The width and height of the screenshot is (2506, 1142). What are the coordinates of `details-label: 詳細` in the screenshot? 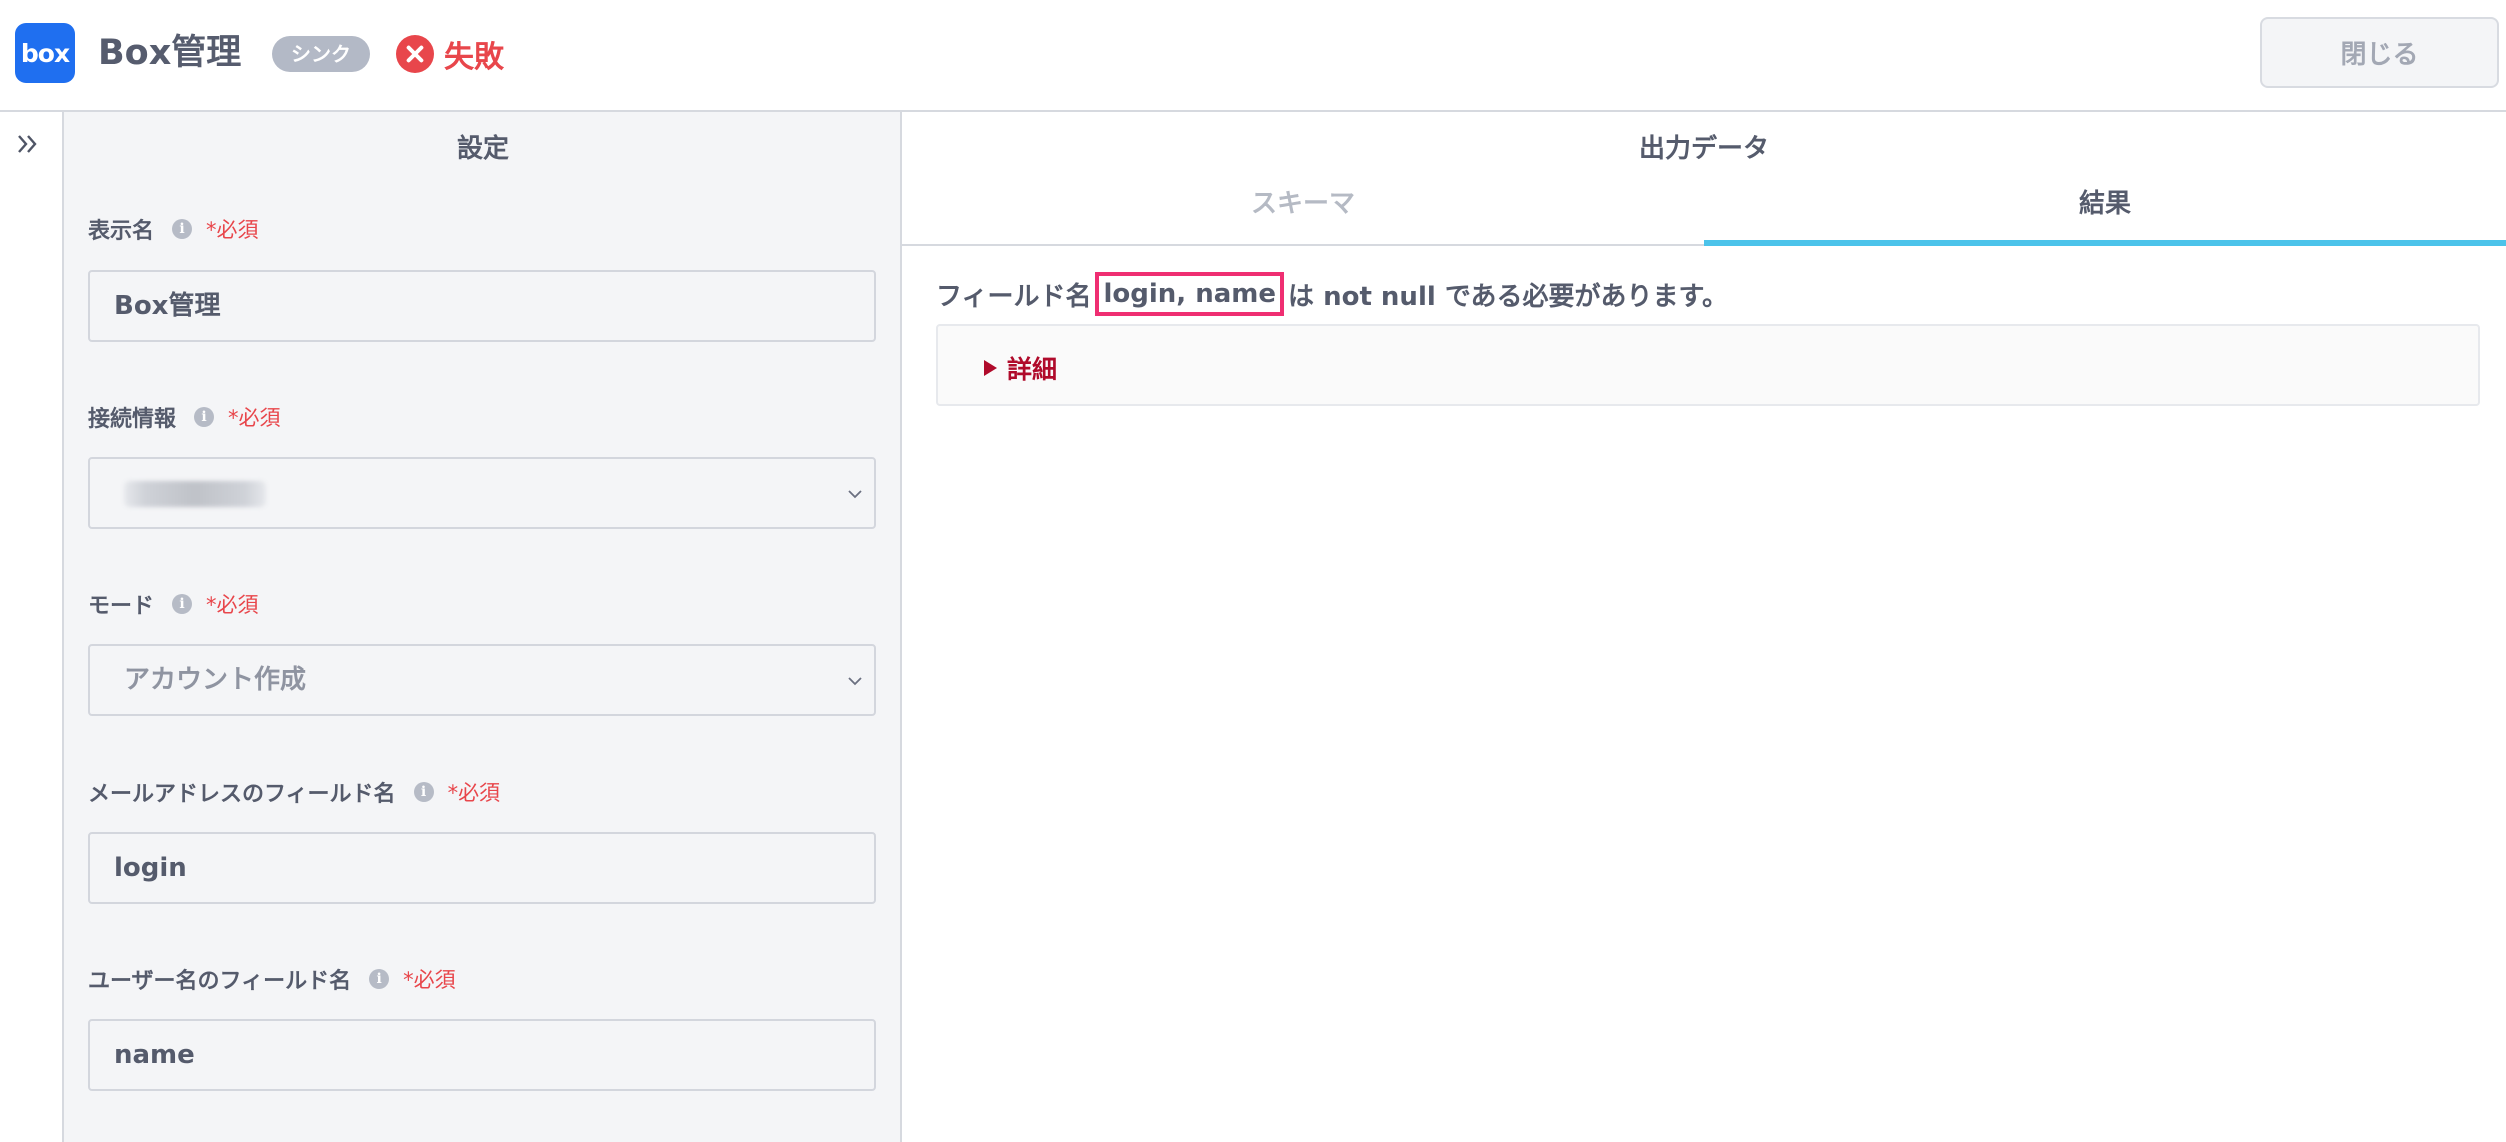 It's located at (1032, 369).